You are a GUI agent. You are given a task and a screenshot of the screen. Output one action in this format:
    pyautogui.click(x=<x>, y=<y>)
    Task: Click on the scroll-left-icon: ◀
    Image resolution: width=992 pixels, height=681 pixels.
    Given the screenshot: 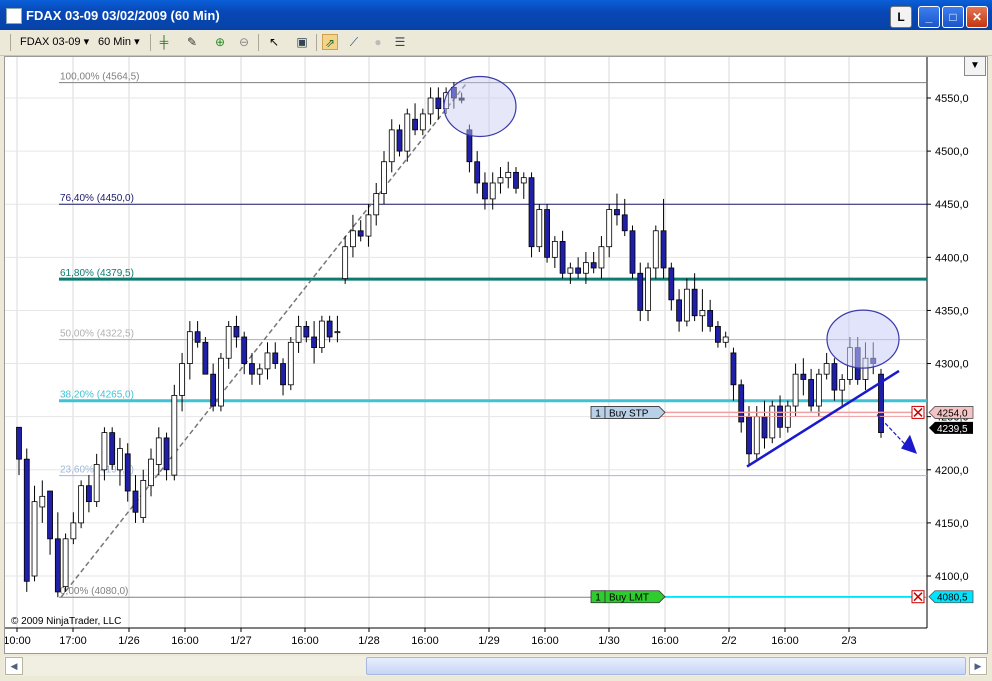 What is the action you would take?
    pyautogui.click(x=14, y=666)
    